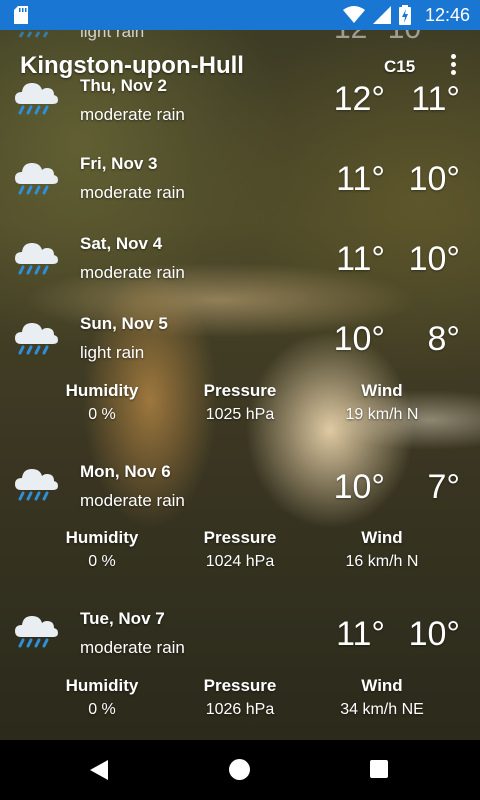 The height and width of the screenshot is (800, 480). I want to click on day-date: Fri, Nov 3, so click(119, 163).